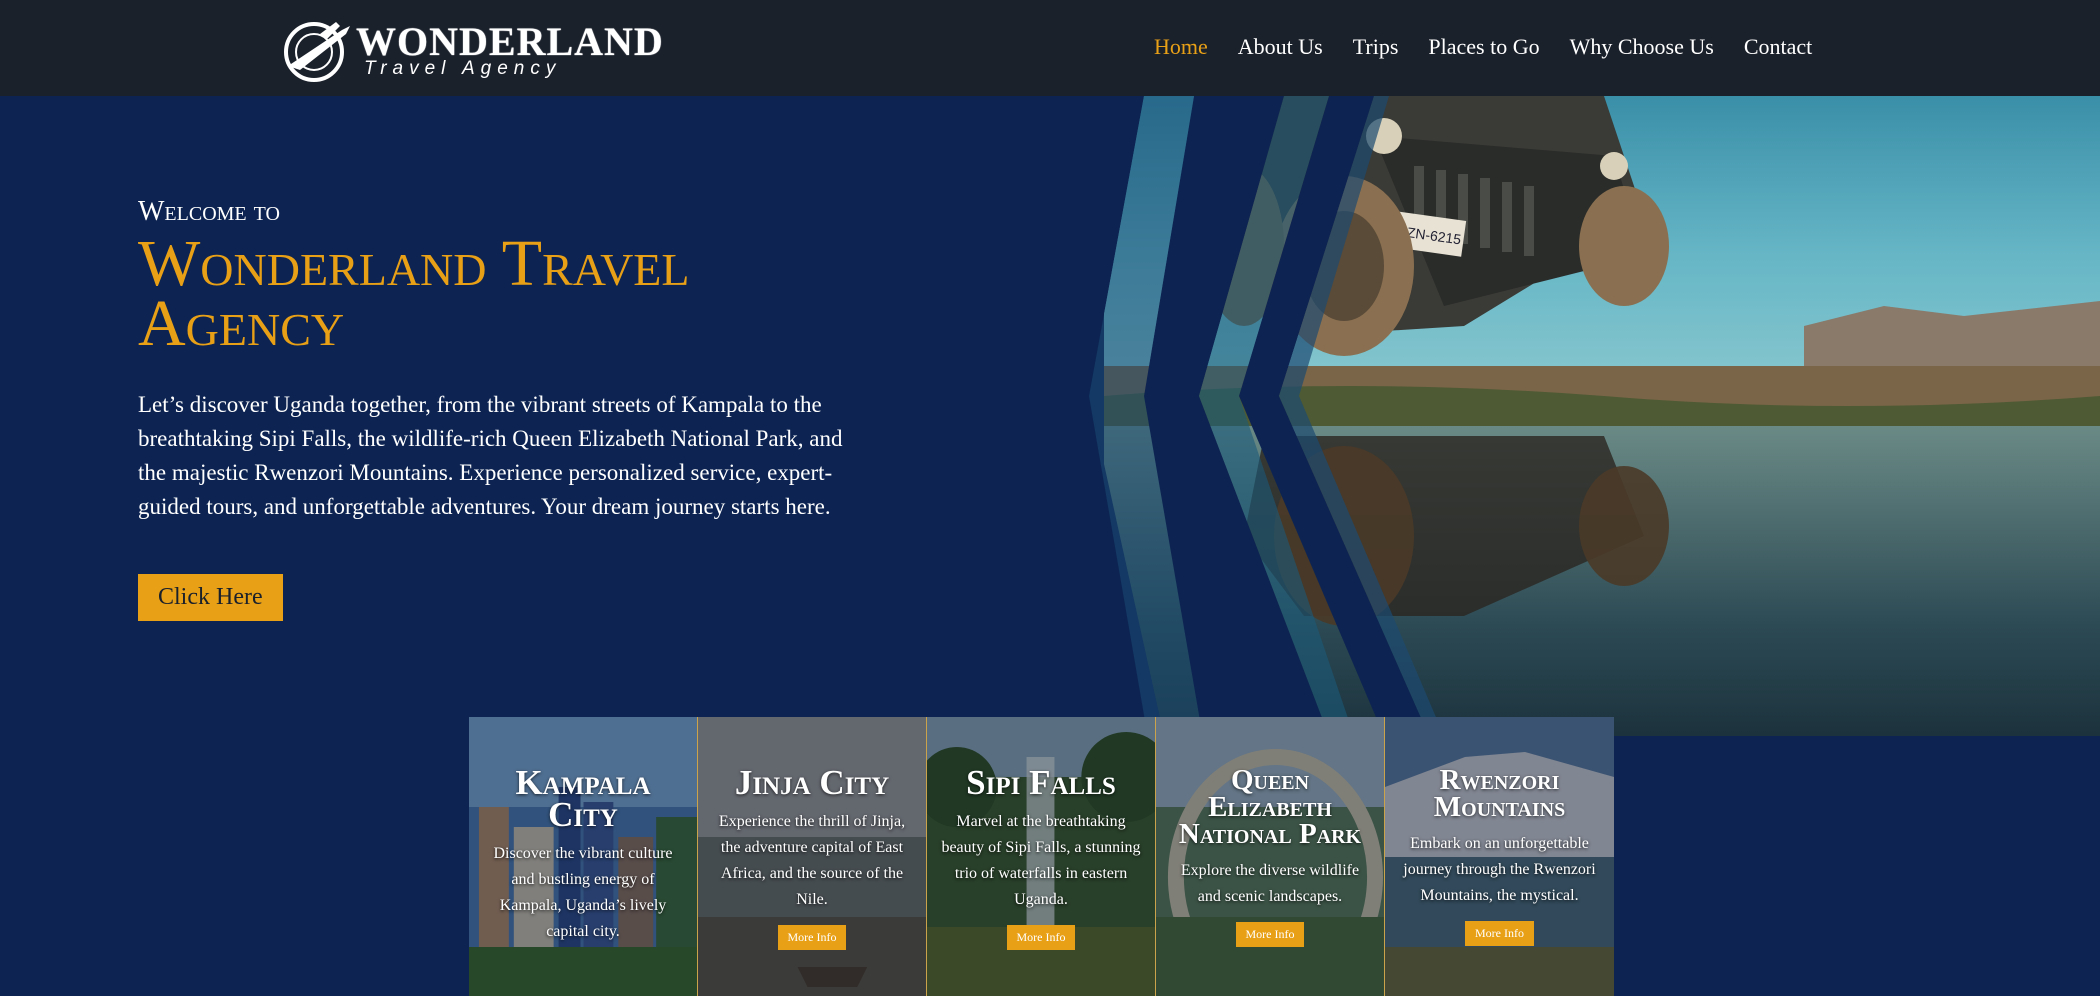 The width and height of the screenshot is (2100, 996). What do you see at coordinates (210, 597) in the screenshot?
I see `click-here-button: Click Here` at bounding box center [210, 597].